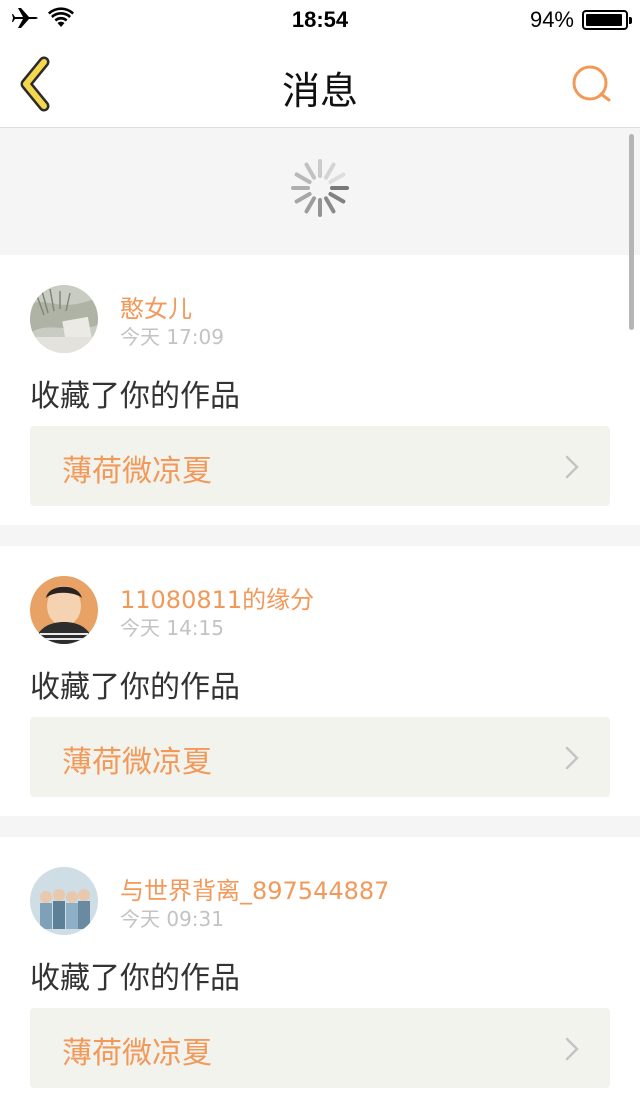 The width and height of the screenshot is (640, 1107). I want to click on battery-level, so click(604, 20).